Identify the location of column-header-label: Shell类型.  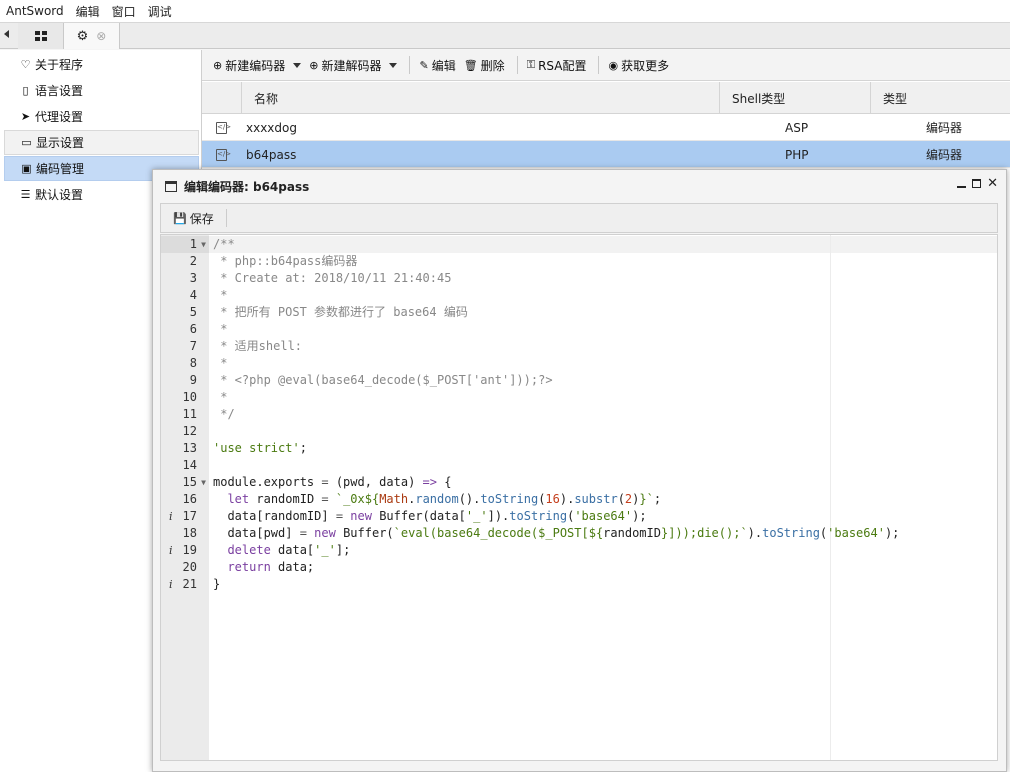
(759, 98).